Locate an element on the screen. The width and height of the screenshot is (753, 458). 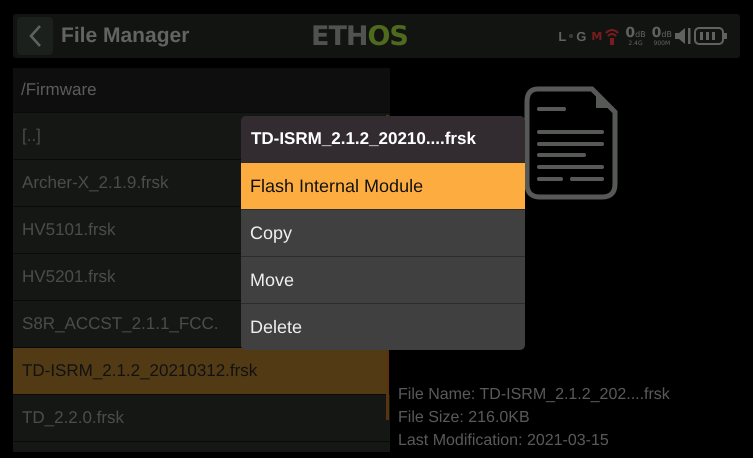
back-button is located at coordinates (35, 36).